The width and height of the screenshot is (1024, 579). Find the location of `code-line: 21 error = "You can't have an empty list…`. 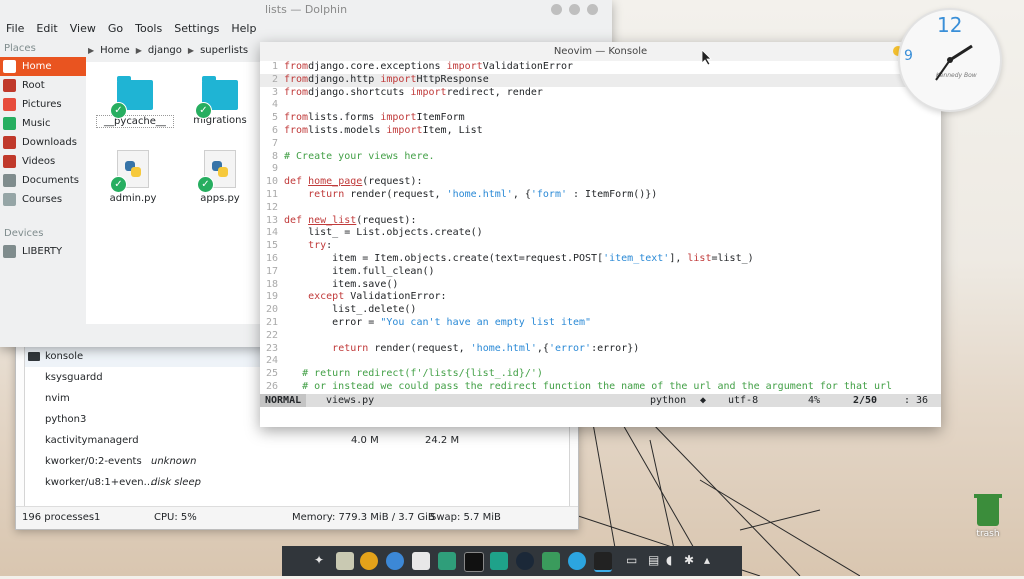

code-line: 21 error = "You can't have an empty list… is located at coordinates (600, 323).